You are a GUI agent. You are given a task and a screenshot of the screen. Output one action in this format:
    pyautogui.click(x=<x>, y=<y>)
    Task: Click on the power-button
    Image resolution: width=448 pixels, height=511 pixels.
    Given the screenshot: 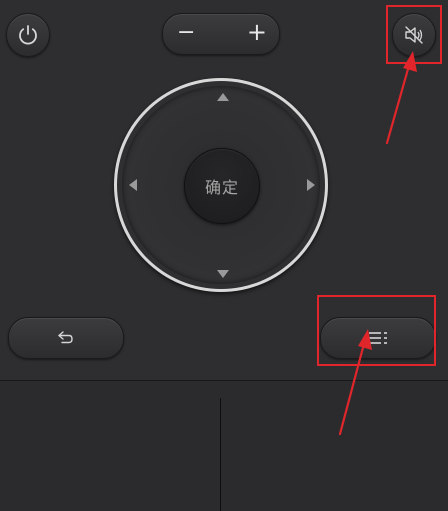 What is the action you would take?
    pyautogui.click(x=28, y=35)
    